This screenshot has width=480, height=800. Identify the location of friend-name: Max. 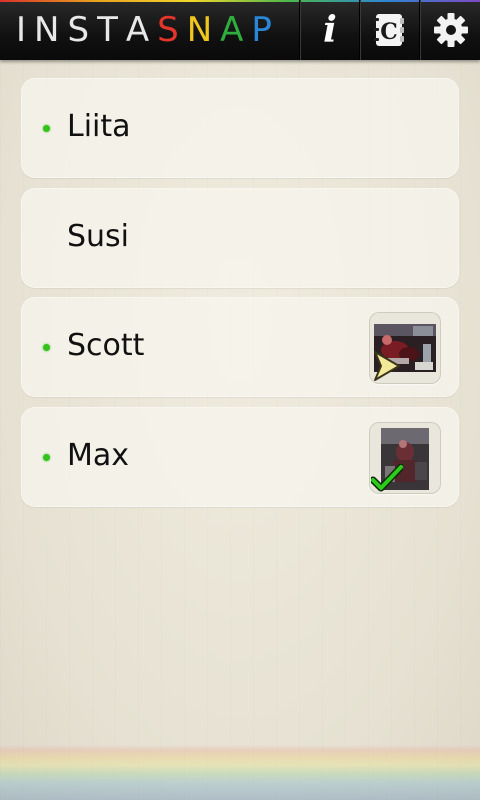
(98, 455).